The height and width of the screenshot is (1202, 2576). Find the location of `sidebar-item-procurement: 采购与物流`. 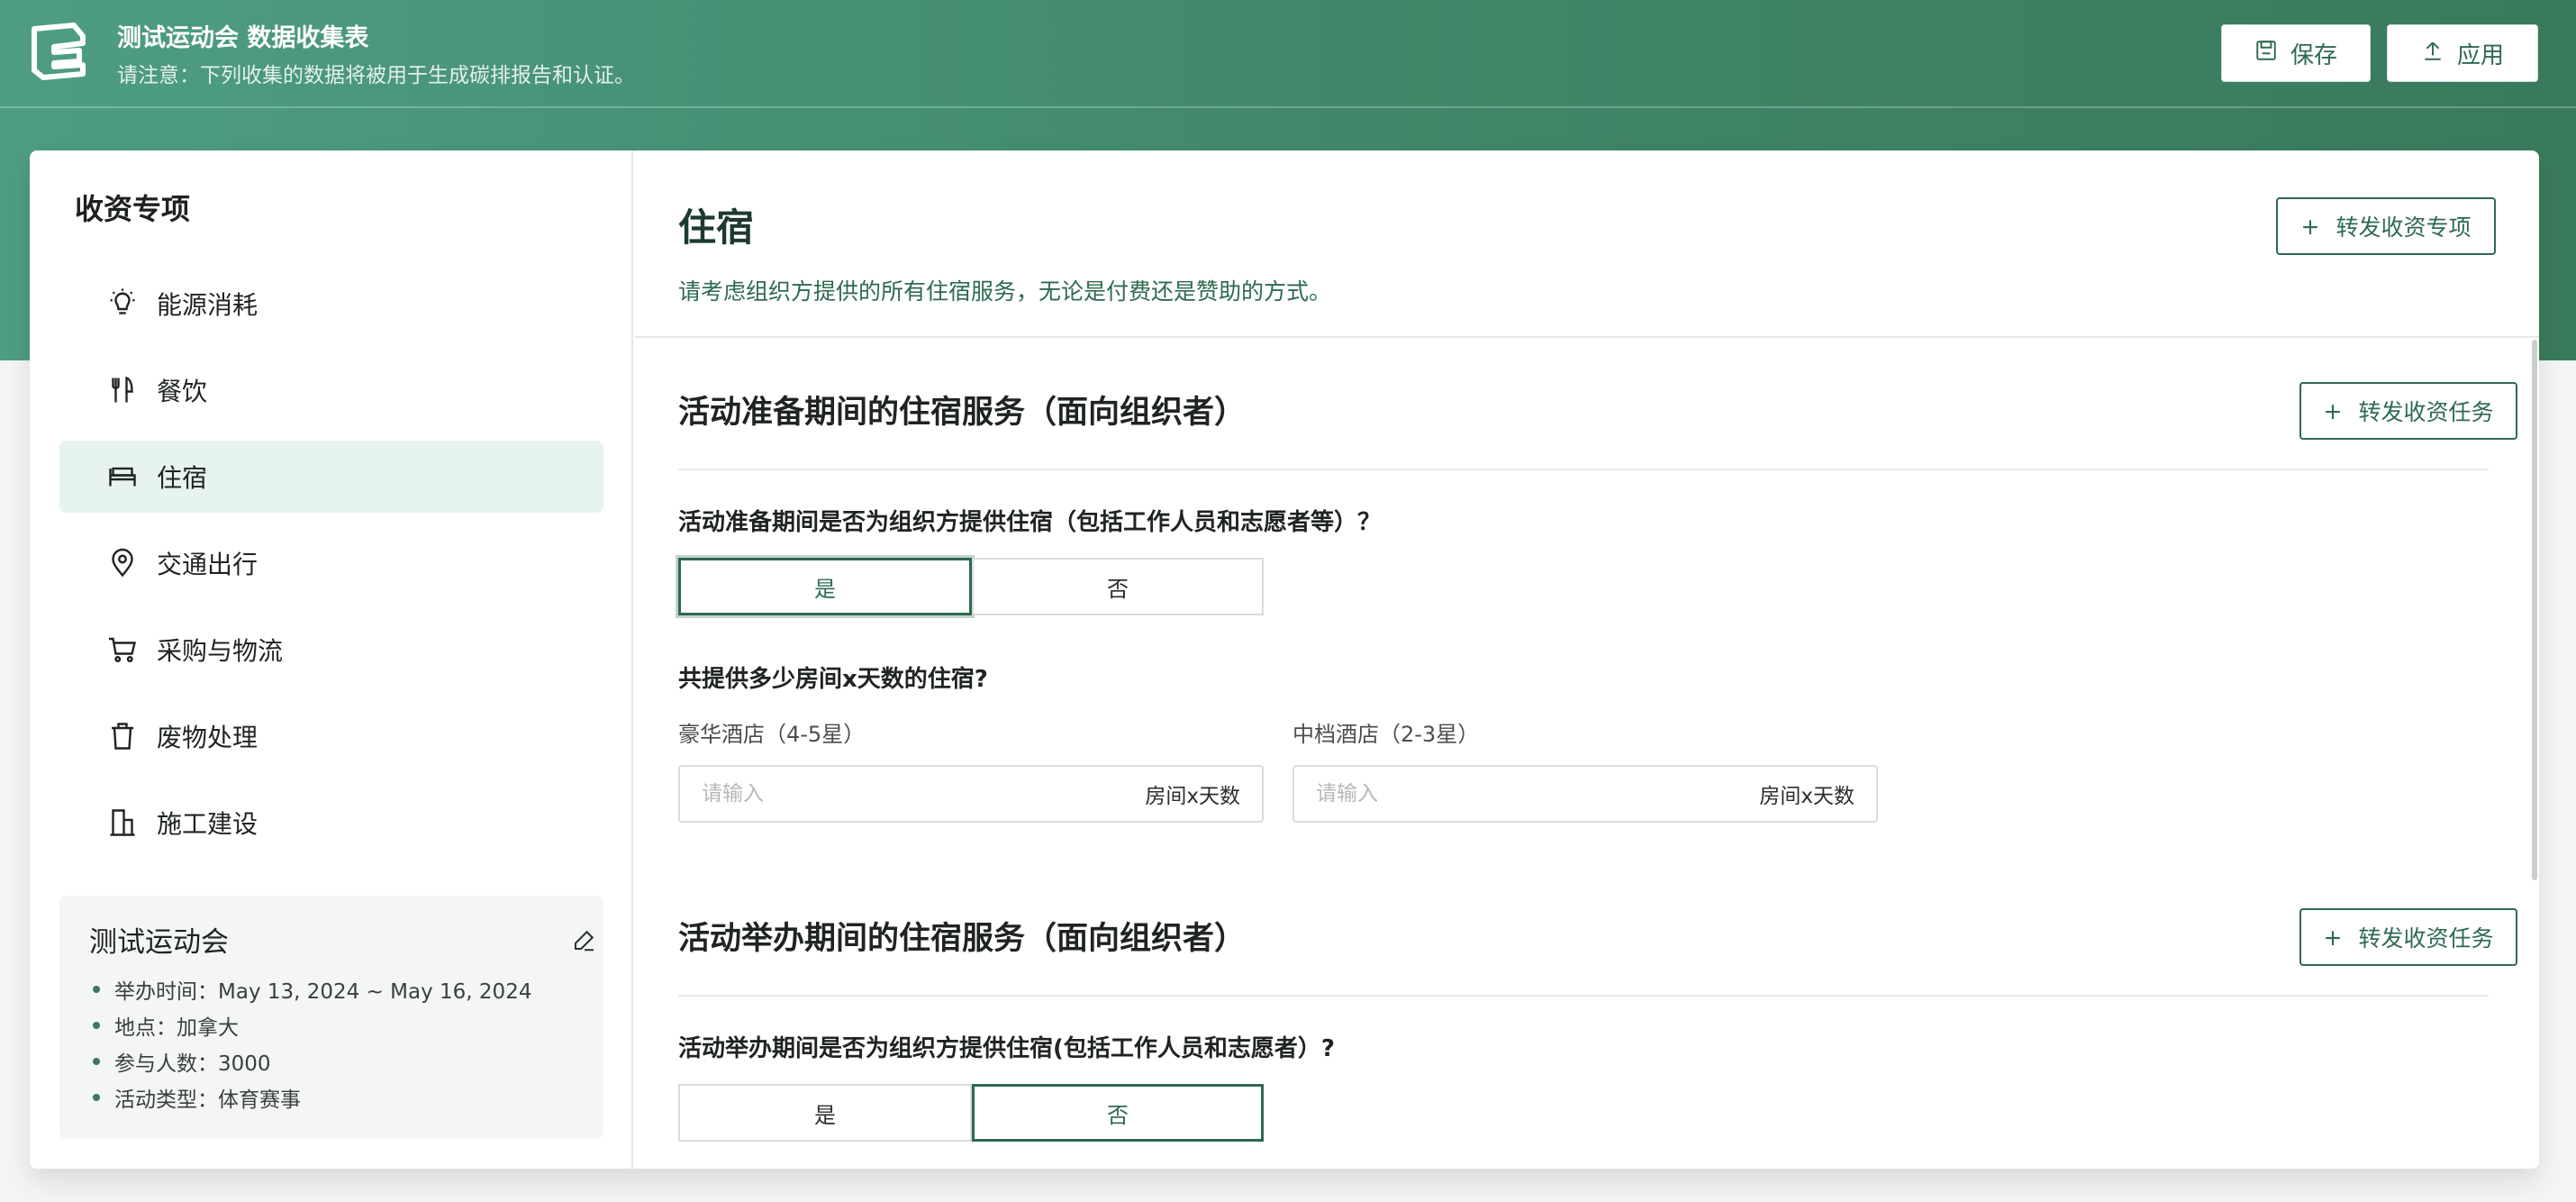

sidebar-item-procurement: 采购与物流 is located at coordinates (331, 650).